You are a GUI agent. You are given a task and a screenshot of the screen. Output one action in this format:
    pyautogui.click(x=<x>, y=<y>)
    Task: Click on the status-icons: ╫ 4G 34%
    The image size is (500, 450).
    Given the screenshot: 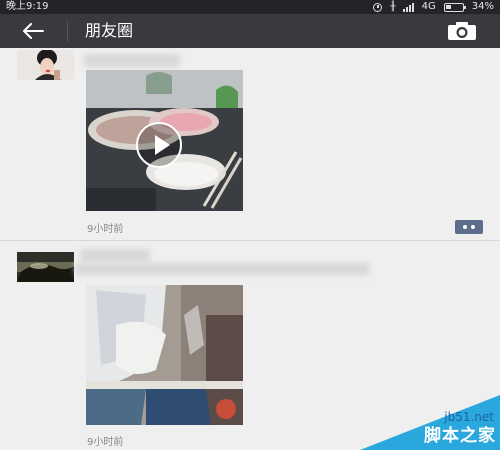 What is the action you would take?
    pyautogui.click(x=433, y=7)
    